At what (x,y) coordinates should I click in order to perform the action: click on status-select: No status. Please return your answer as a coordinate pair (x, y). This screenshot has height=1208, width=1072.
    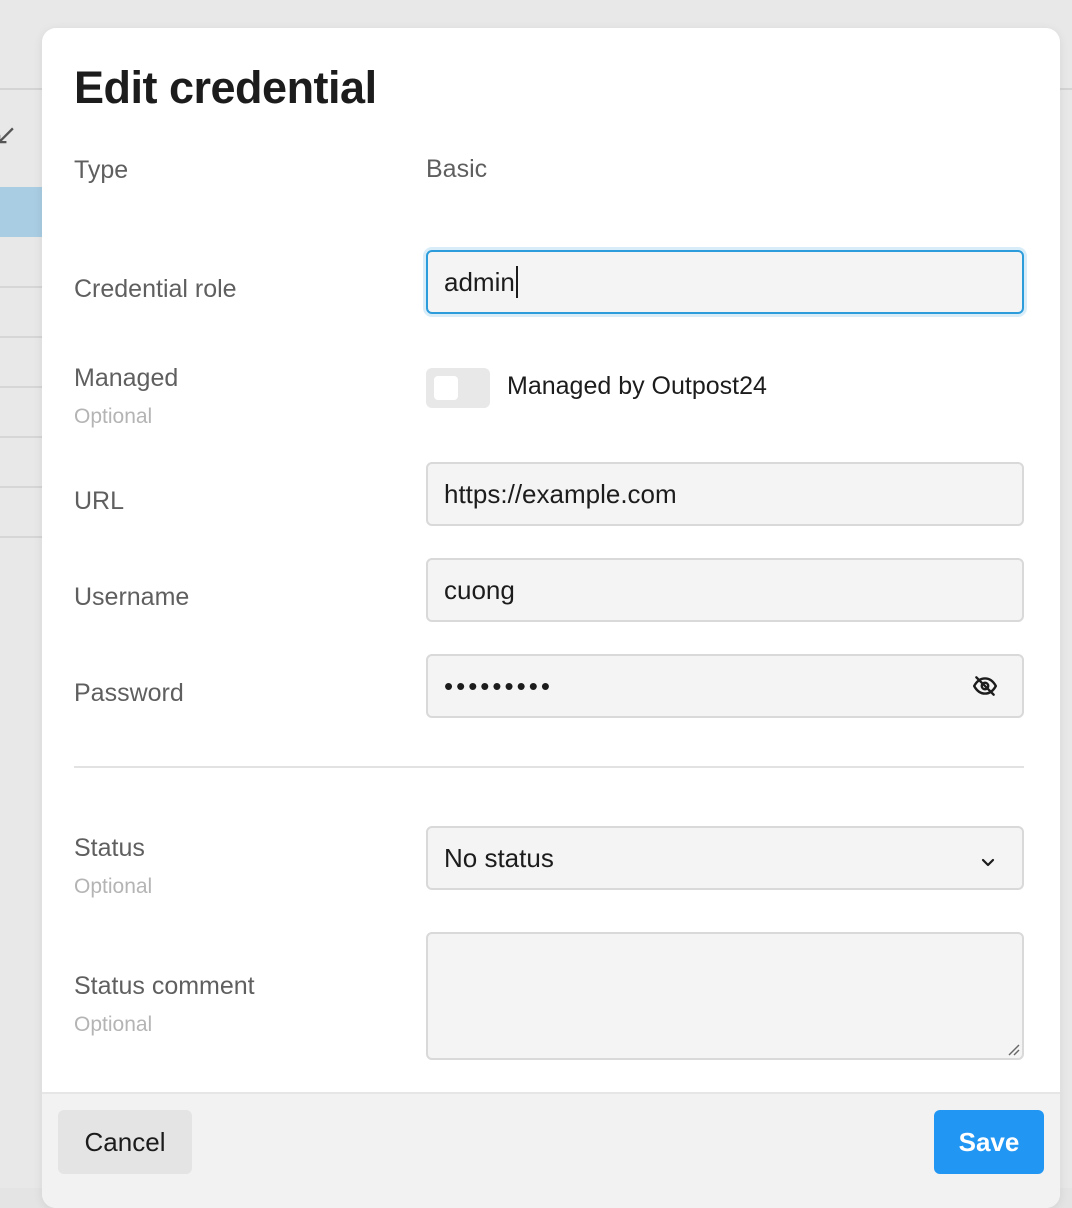
    Looking at the image, I should click on (725, 858).